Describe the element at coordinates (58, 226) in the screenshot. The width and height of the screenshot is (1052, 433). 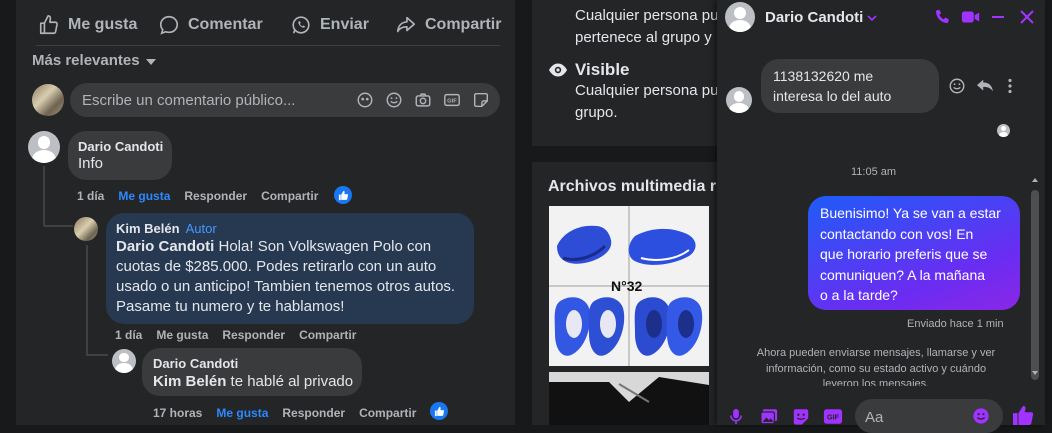
I see `thread-connector` at that location.